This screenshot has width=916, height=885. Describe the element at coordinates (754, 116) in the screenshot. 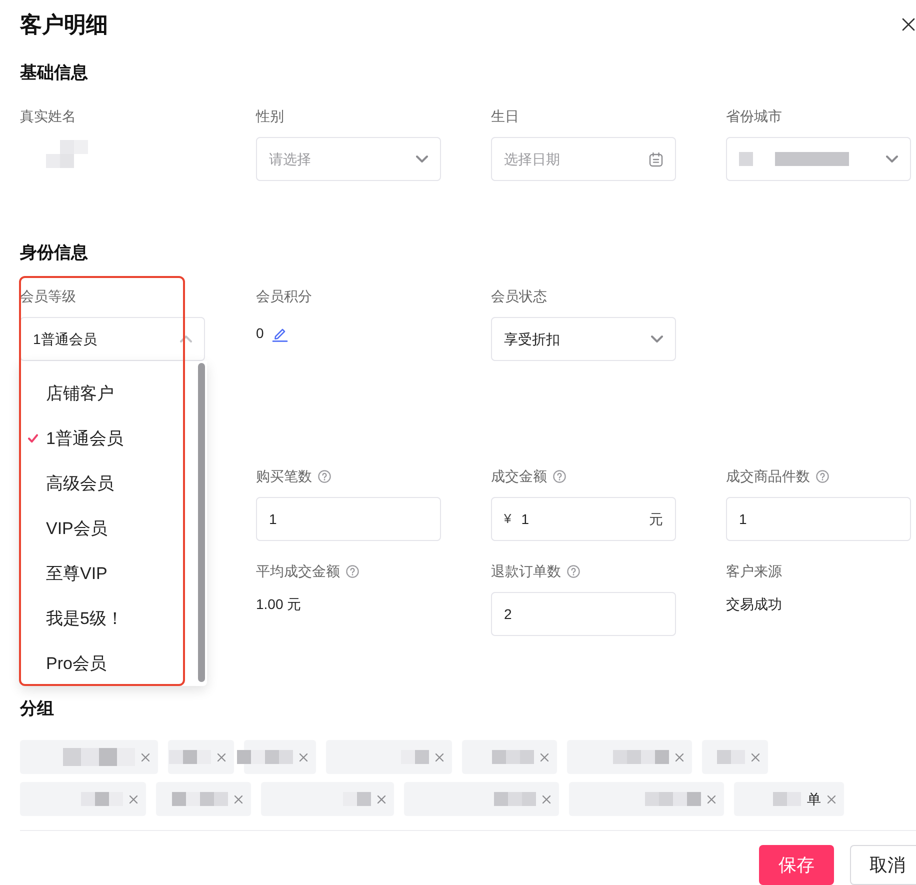

I see `field-label: 省份城市` at that location.